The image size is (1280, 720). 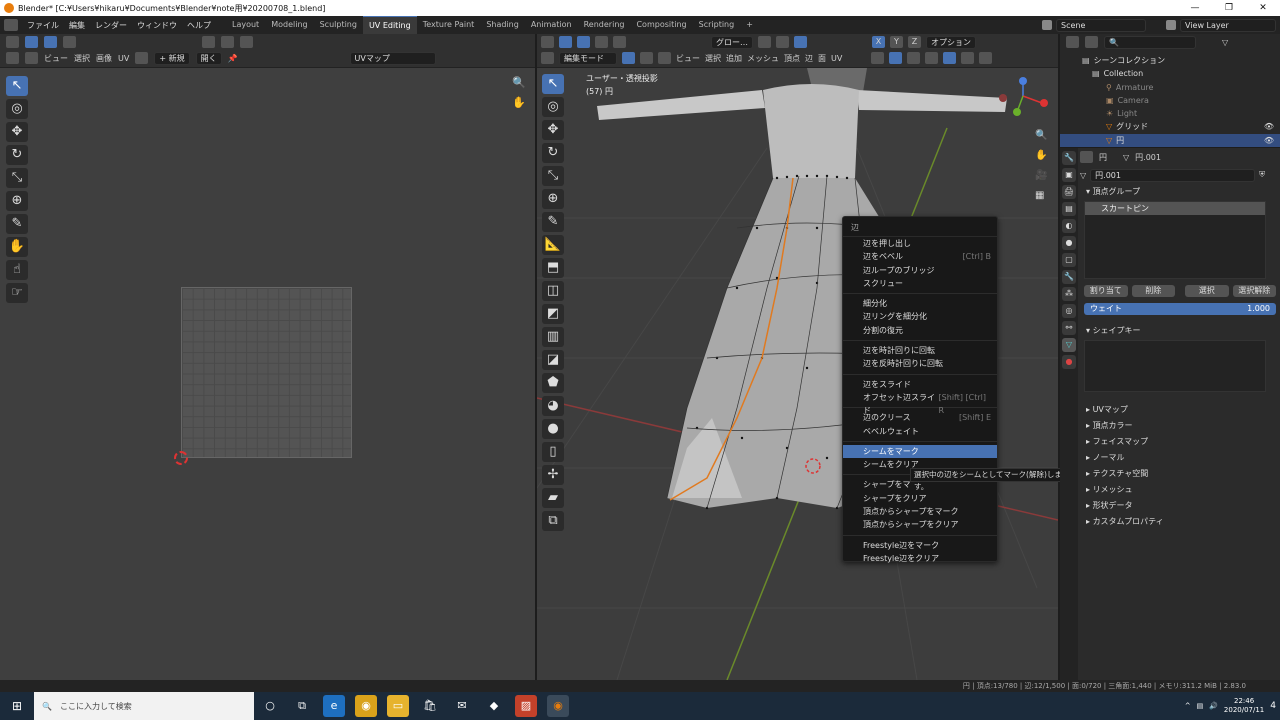 What do you see at coordinates (1041, 135) in the screenshot?
I see `vp-zoom-icon: 🔍` at bounding box center [1041, 135].